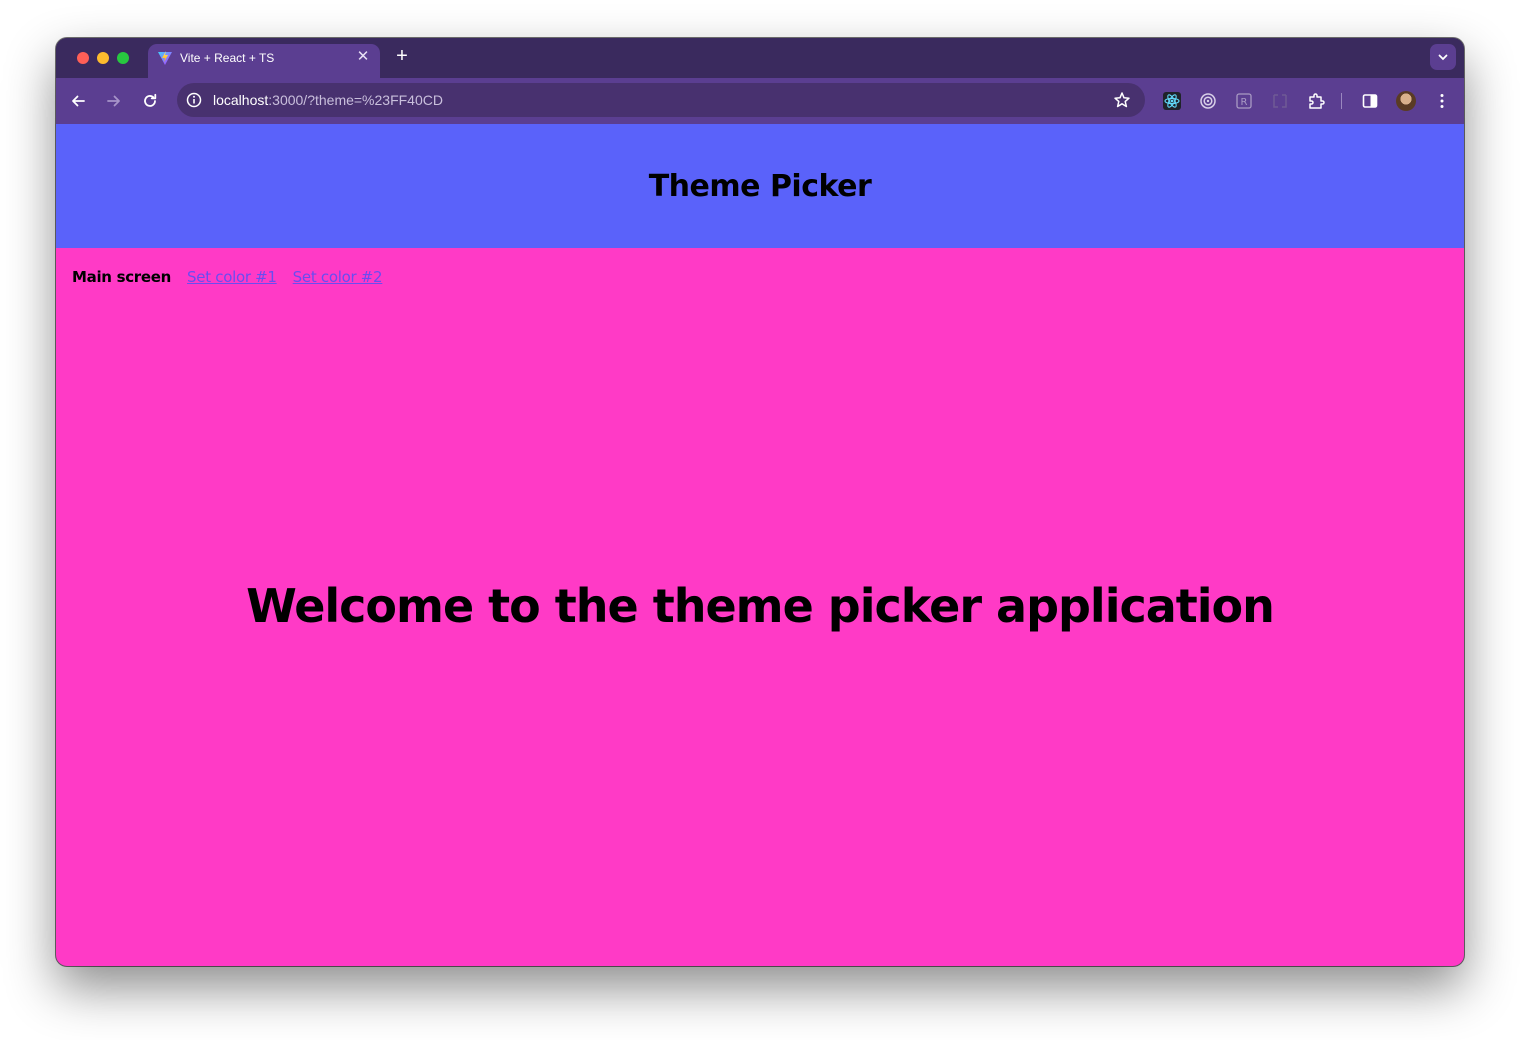 This screenshot has height=1040, width=1520. I want to click on minimize-window-button, so click(103, 58).